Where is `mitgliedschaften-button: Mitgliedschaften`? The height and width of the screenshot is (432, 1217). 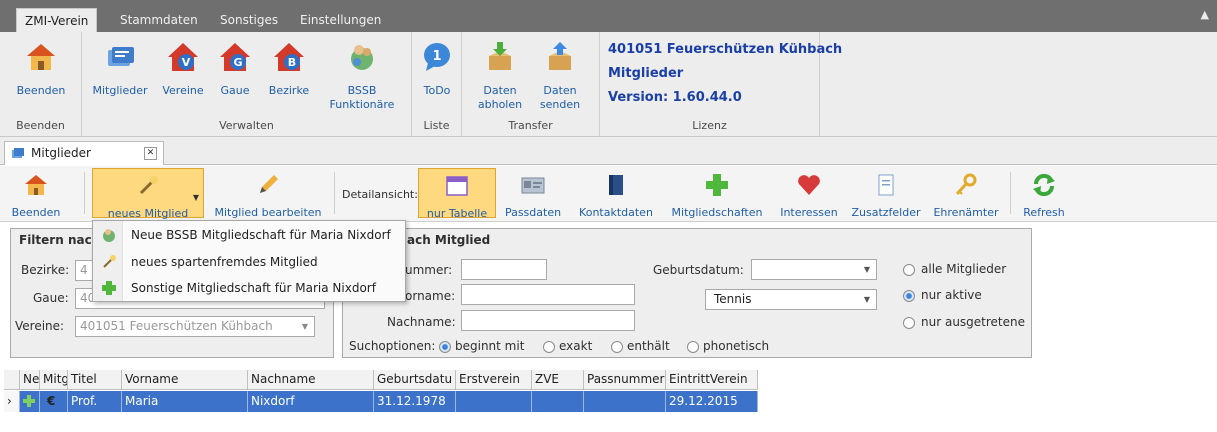
mitgliedschaften-button: Mitgliedschaften is located at coordinates (717, 193).